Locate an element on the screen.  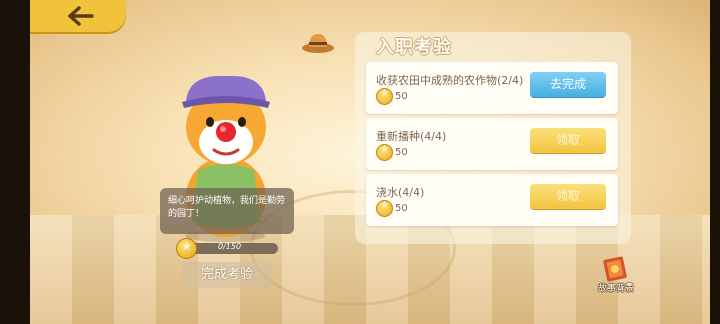
tip-text: 细心呵护动植物，我们是勤劳的园丁！ is located at coordinates (227, 207).